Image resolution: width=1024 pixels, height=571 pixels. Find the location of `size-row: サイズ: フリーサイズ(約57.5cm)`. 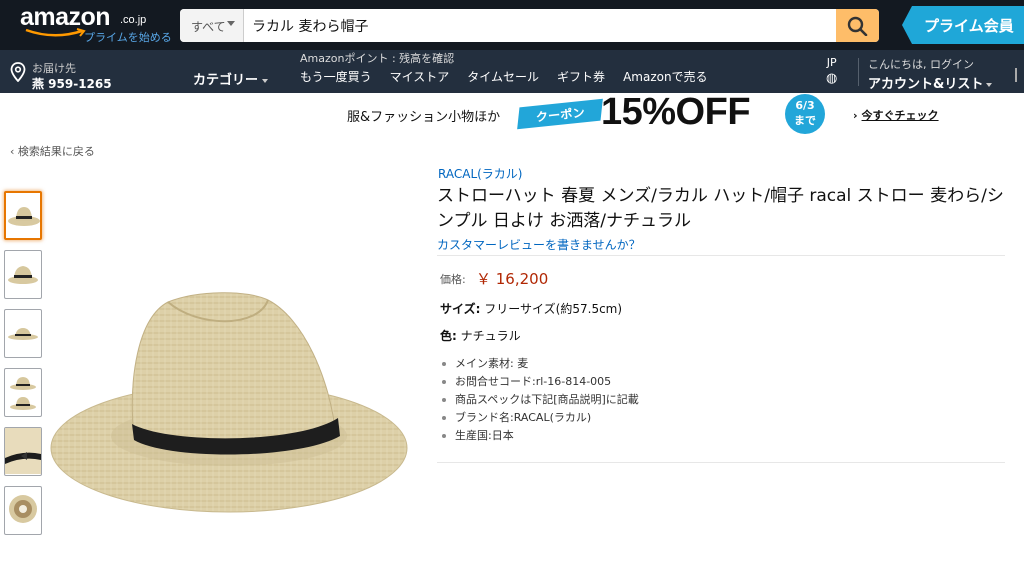

size-row: サイズ: フリーサイズ(約57.5cm) is located at coordinates (531, 308).